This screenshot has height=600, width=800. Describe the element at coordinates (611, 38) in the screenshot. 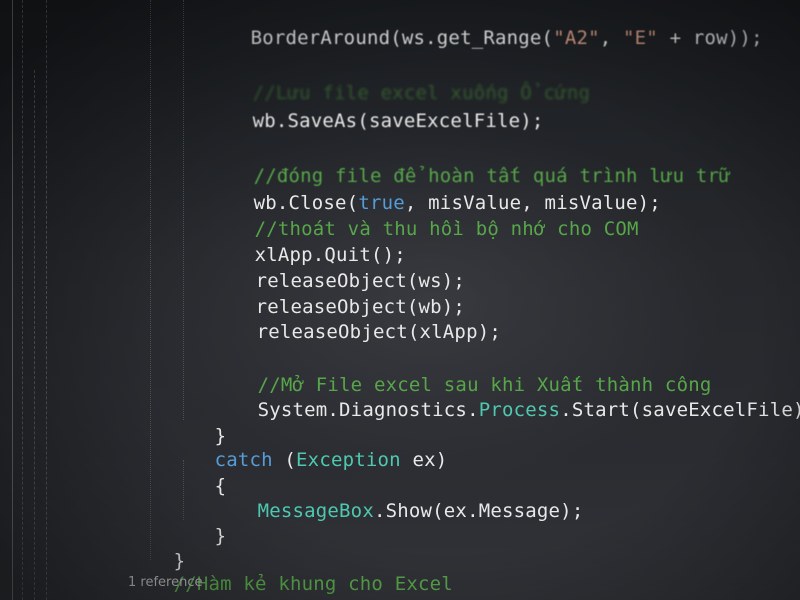

I see `code-text: ,` at that location.